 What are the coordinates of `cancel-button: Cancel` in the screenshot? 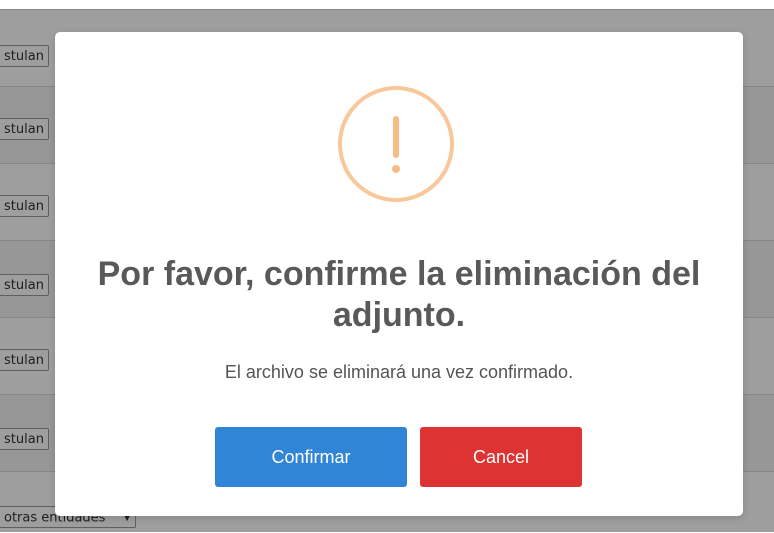 It's located at (501, 457).